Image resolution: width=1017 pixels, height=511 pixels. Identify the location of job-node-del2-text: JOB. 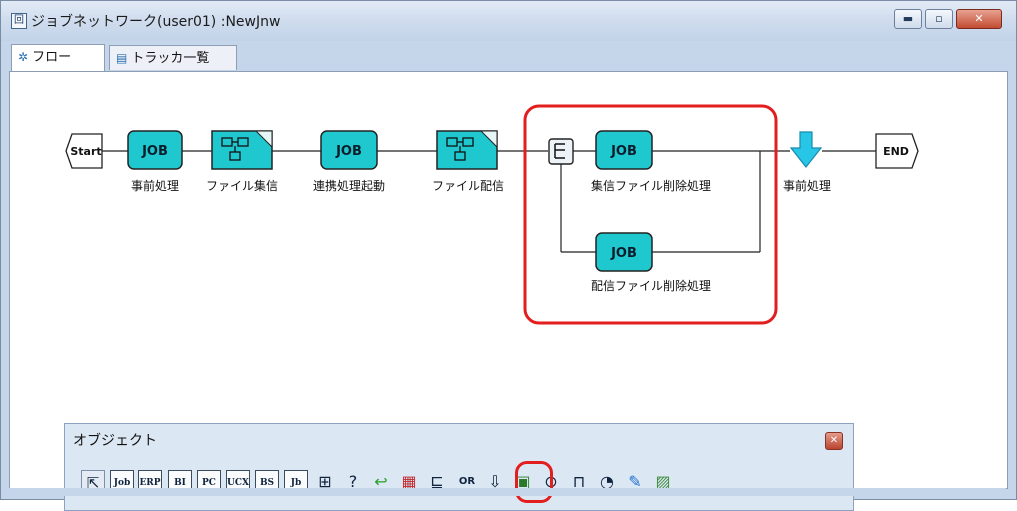
(623, 253).